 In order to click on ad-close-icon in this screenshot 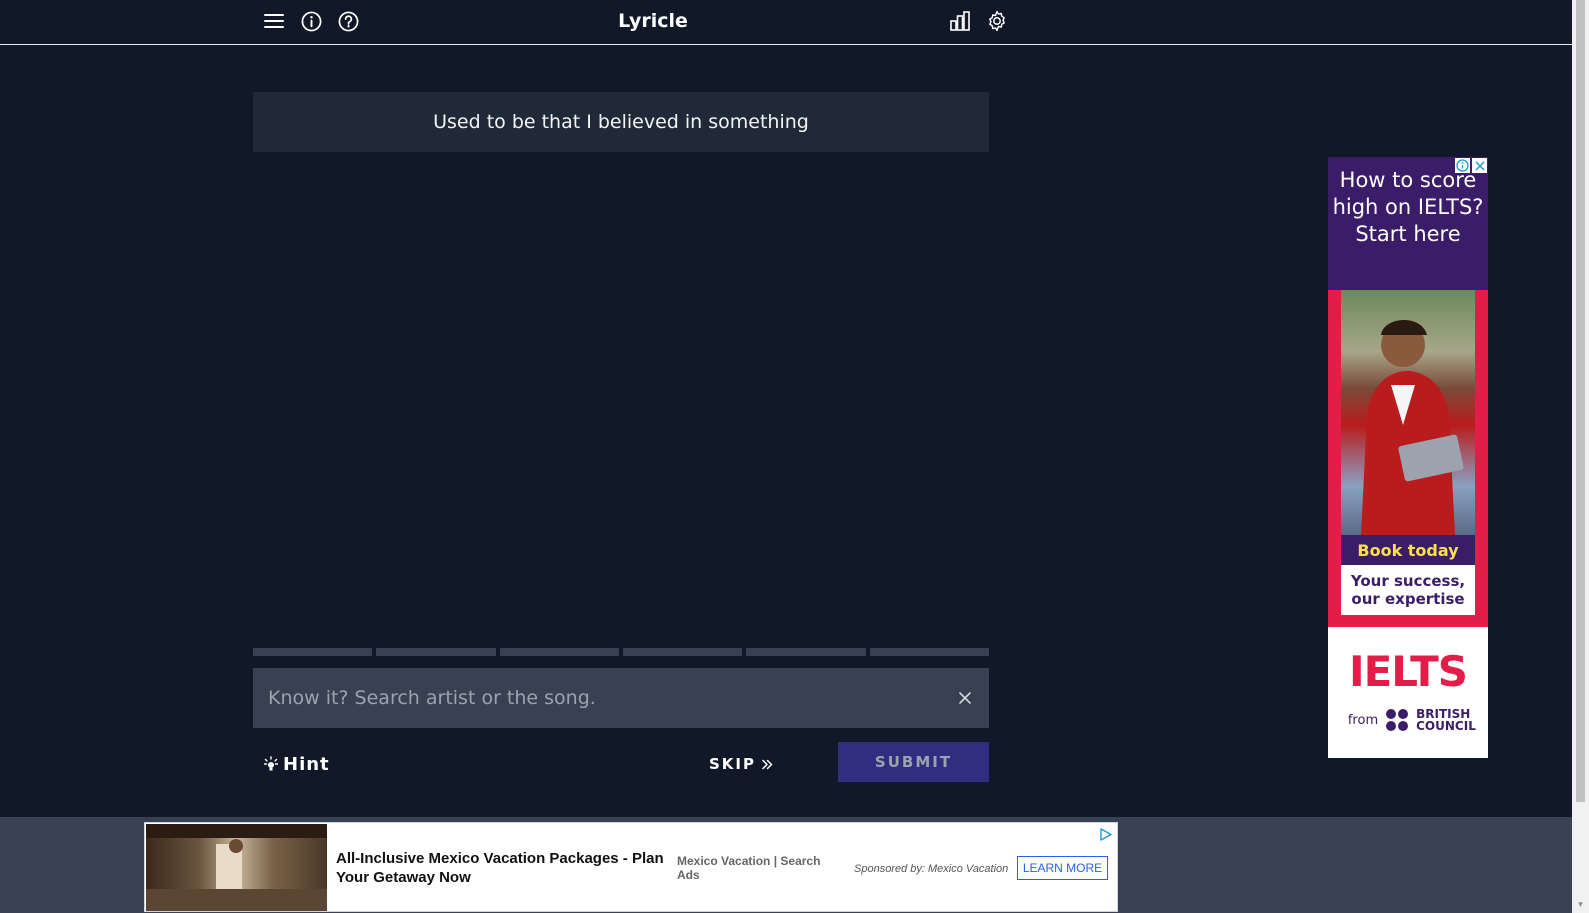, I will do `click(1479, 165)`.